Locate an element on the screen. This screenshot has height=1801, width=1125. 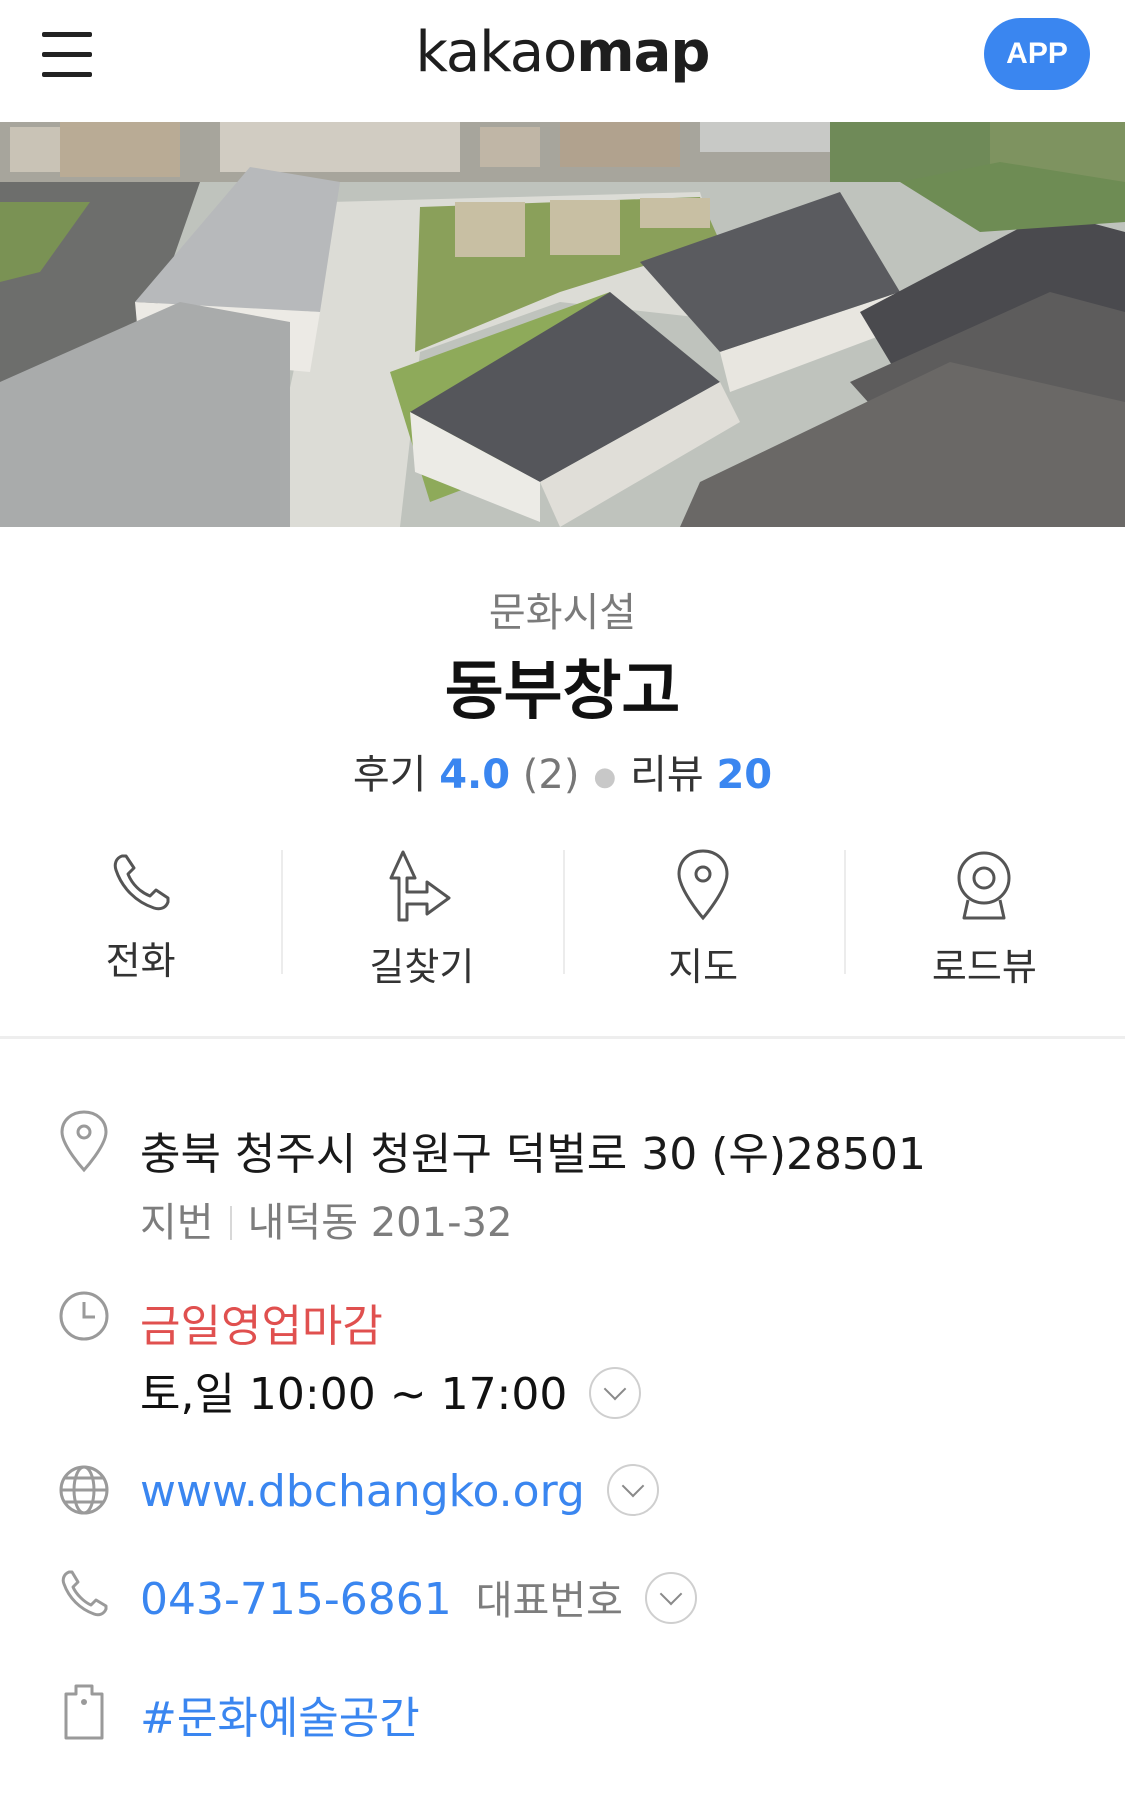
business-hours: 토,일 10:00 ~ 17:00 is located at coordinates (391, 1390).